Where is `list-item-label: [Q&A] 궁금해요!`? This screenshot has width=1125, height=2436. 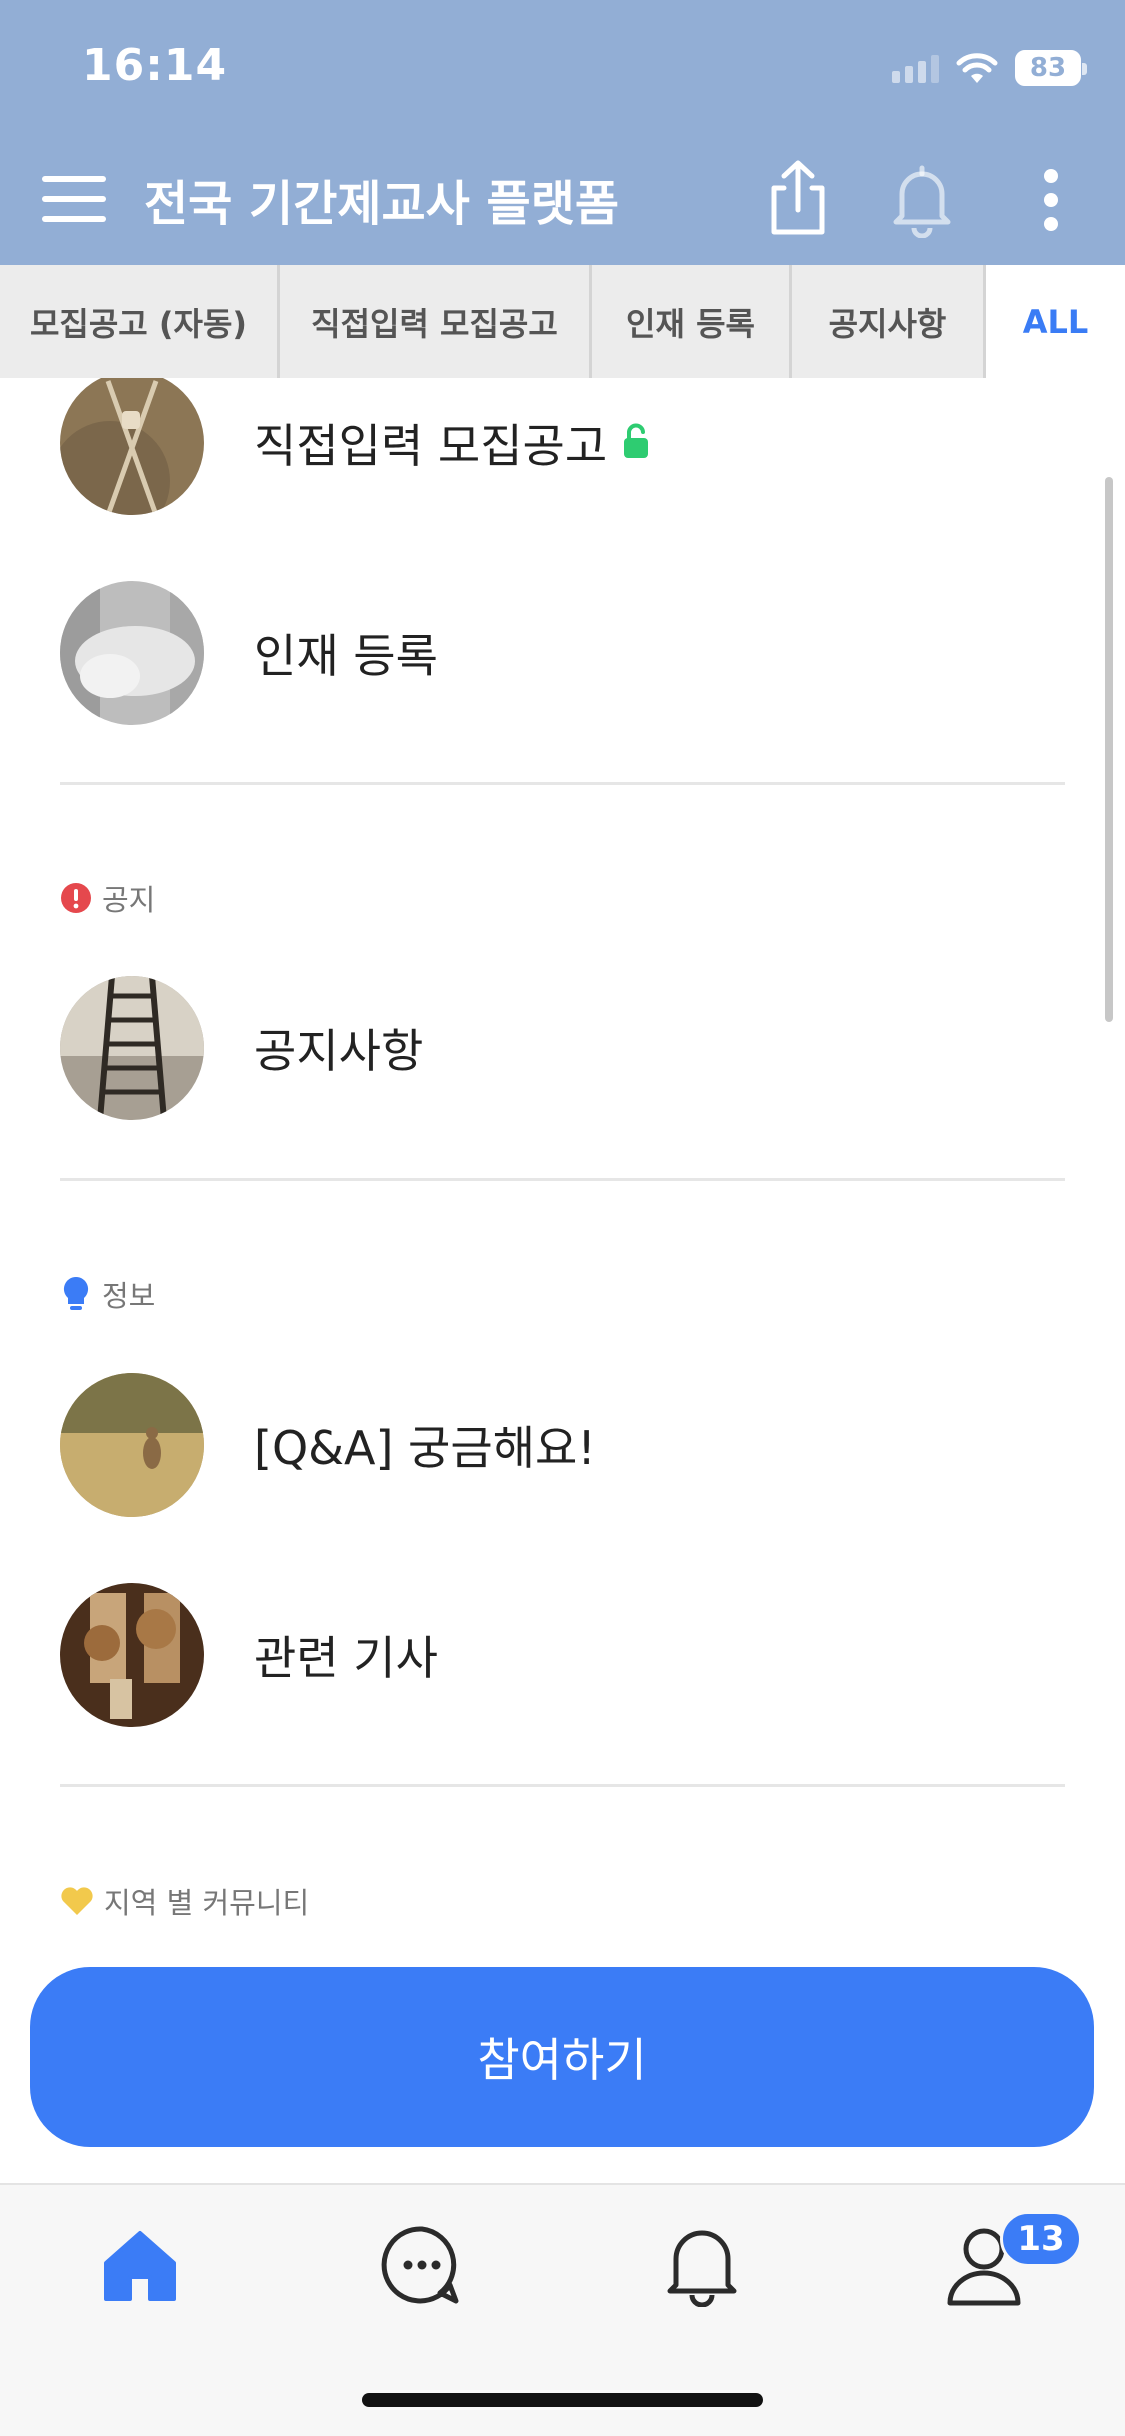 list-item-label: [Q&A] 궁금해요! is located at coordinates (425, 1448).